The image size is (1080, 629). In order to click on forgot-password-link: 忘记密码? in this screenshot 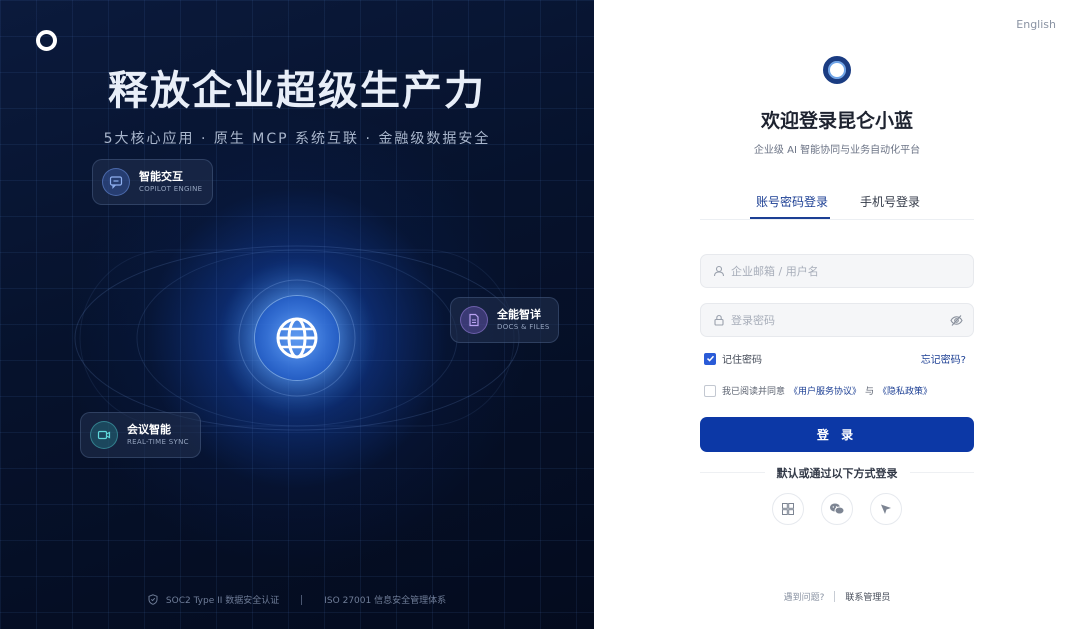, I will do `click(943, 358)`.